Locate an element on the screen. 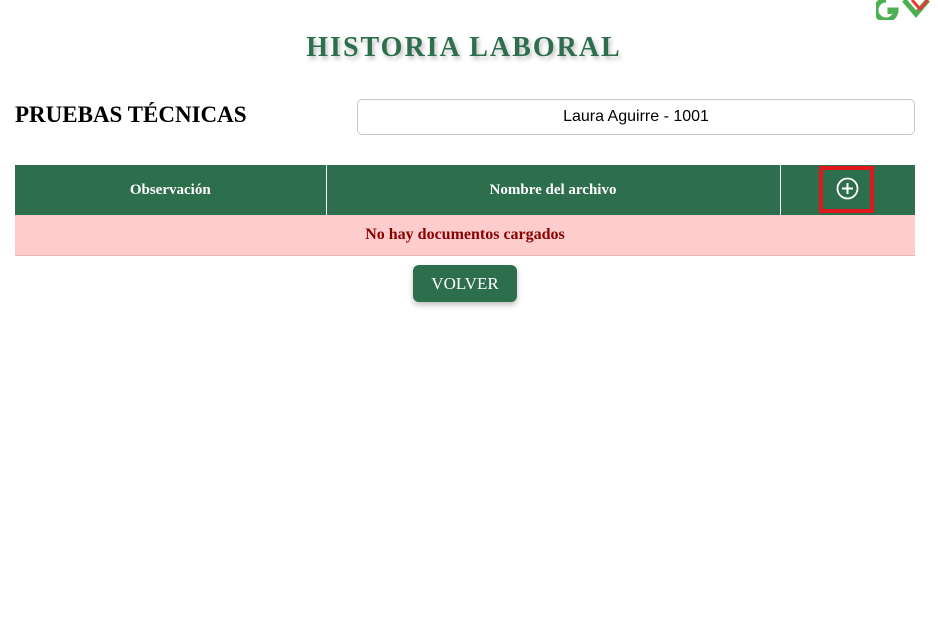 The width and height of the screenshot is (938, 621). empty-state-row: No hay documentos cargados is located at coordinates (465, 235).